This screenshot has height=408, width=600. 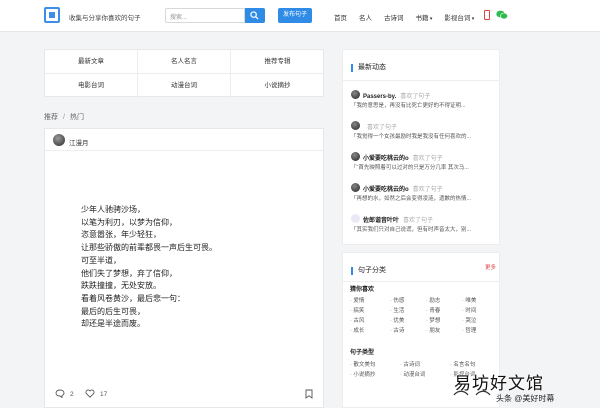 What do you see at coordinates (277, 86) in the screenshot?
I see `category-novel-excerpts: 小说摘抄` at bounding box center [277, 86].